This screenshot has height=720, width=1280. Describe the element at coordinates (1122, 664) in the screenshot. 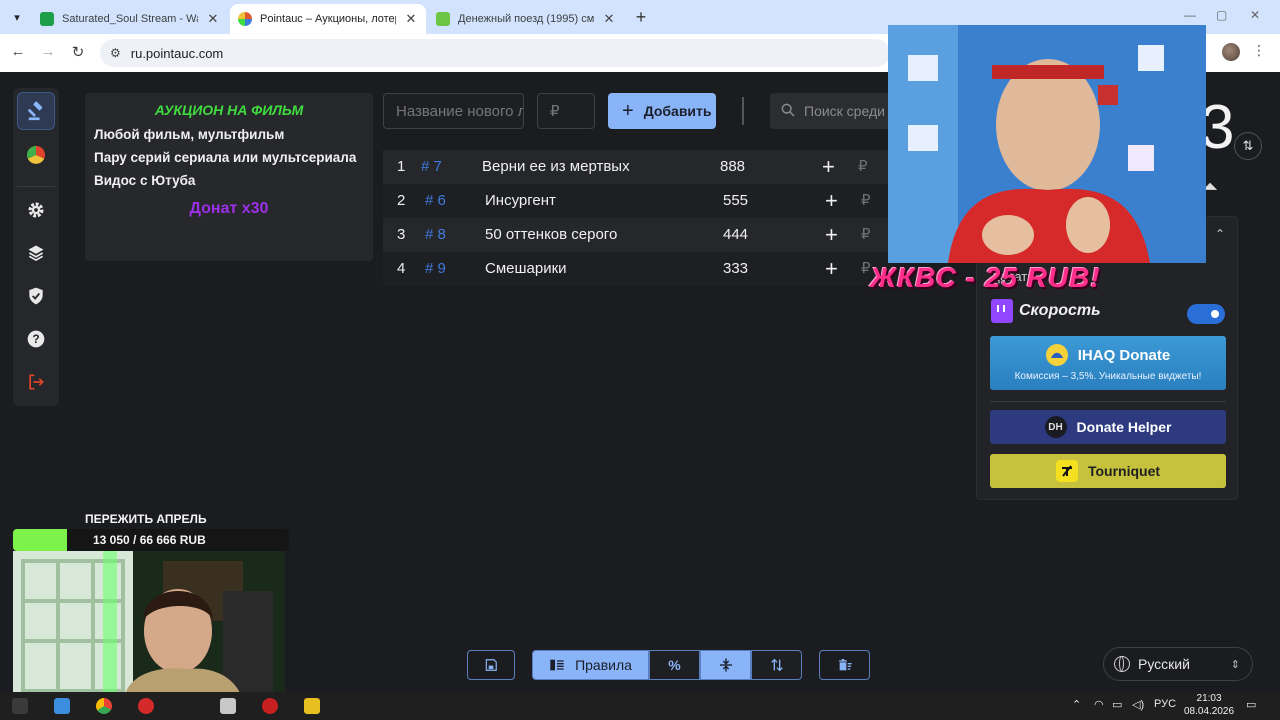

I see `globe-icon` at that location.